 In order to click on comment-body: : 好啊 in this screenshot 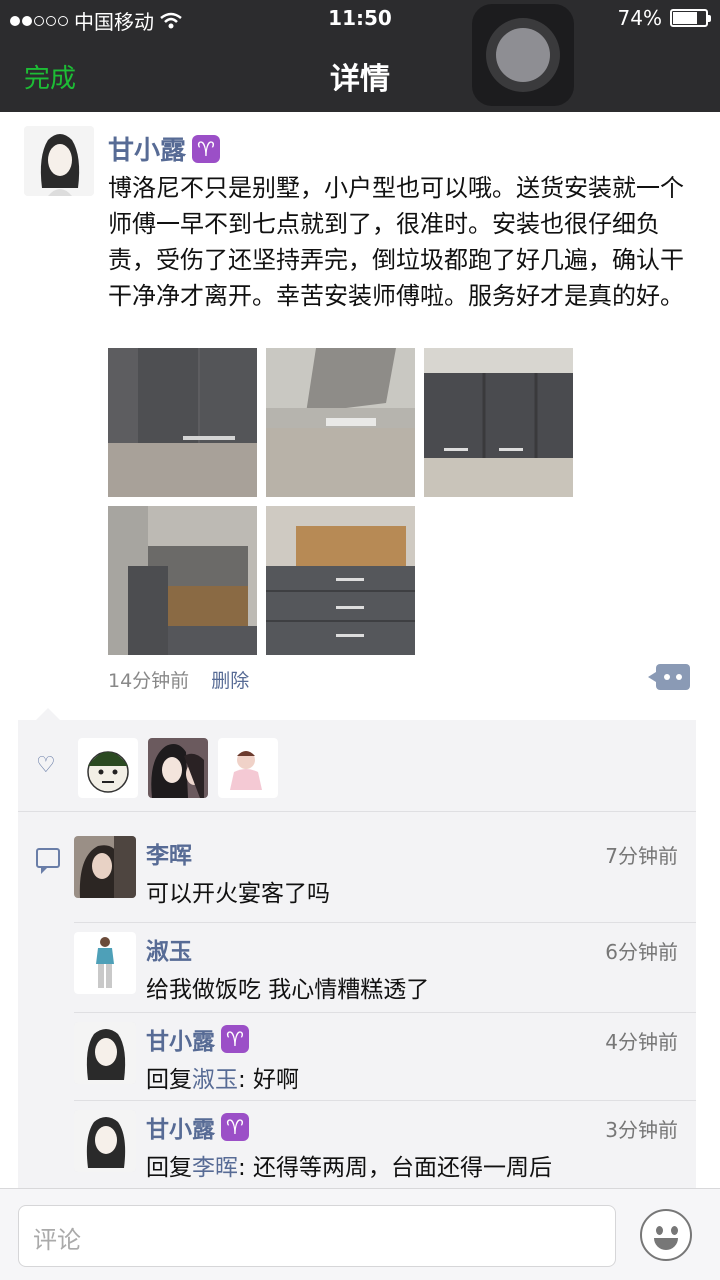, I will do `click(269, 1080)`.